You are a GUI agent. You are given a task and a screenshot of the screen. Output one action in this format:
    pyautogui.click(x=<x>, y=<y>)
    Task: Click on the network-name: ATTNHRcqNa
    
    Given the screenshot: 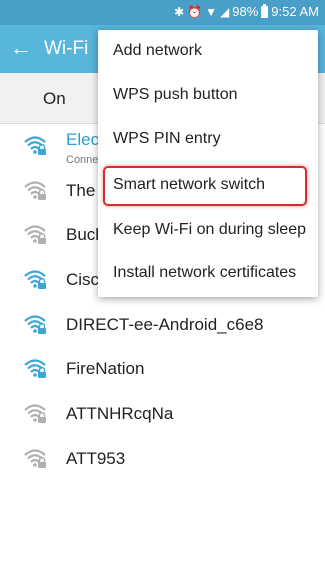 What is the action you would take?
    pyautogui.click(x=120, y=414)
    